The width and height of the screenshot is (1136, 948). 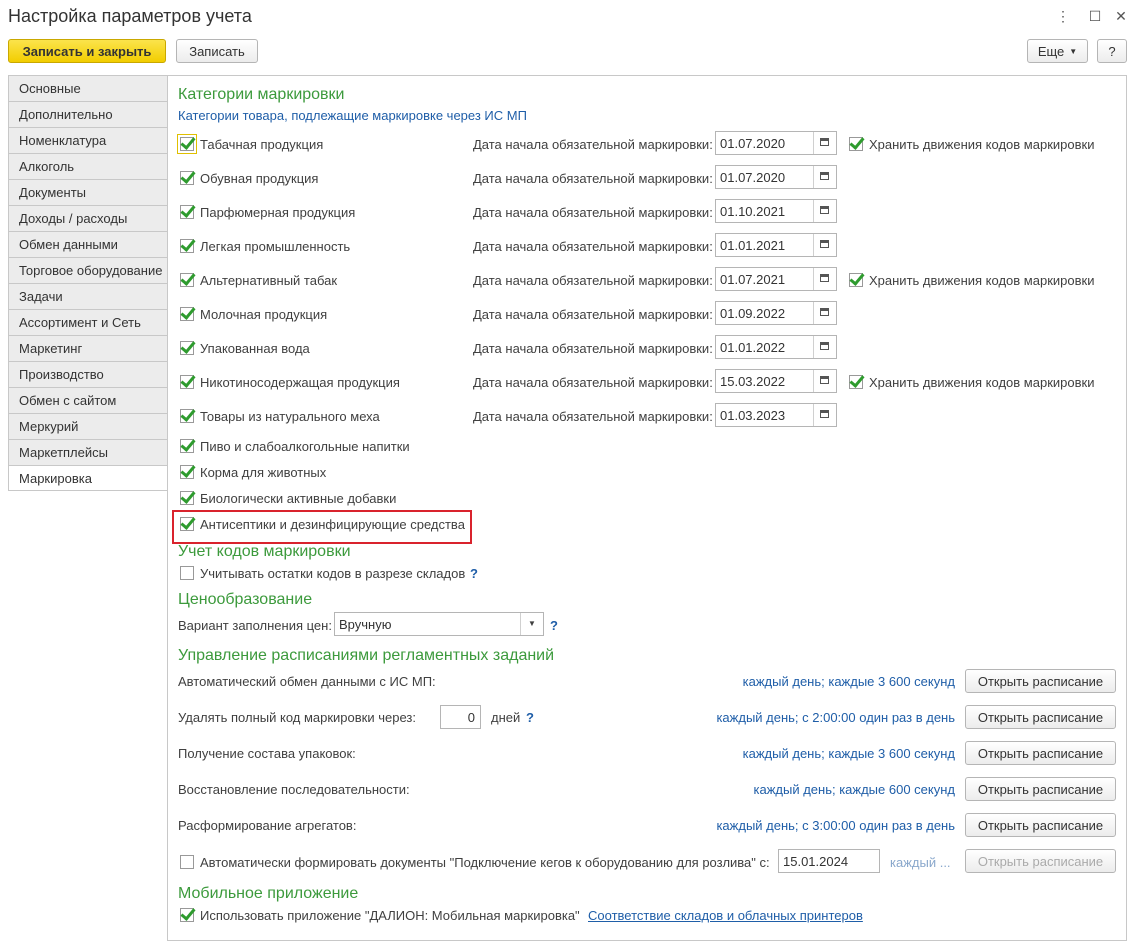 I want to click on days-unit: дней, so click(x=506, y=717).